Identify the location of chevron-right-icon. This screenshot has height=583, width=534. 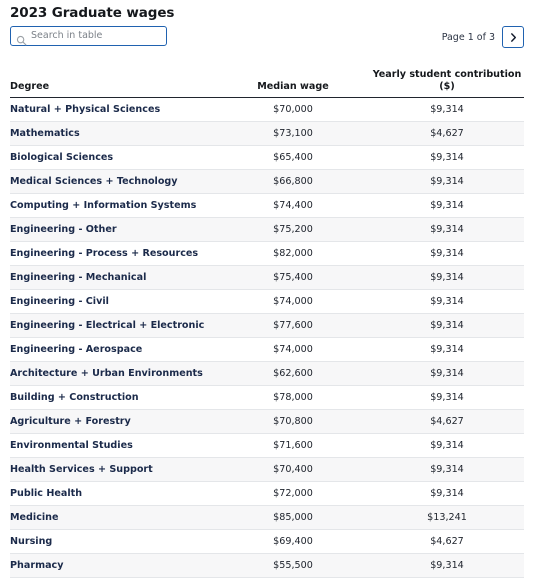
(513, 37).